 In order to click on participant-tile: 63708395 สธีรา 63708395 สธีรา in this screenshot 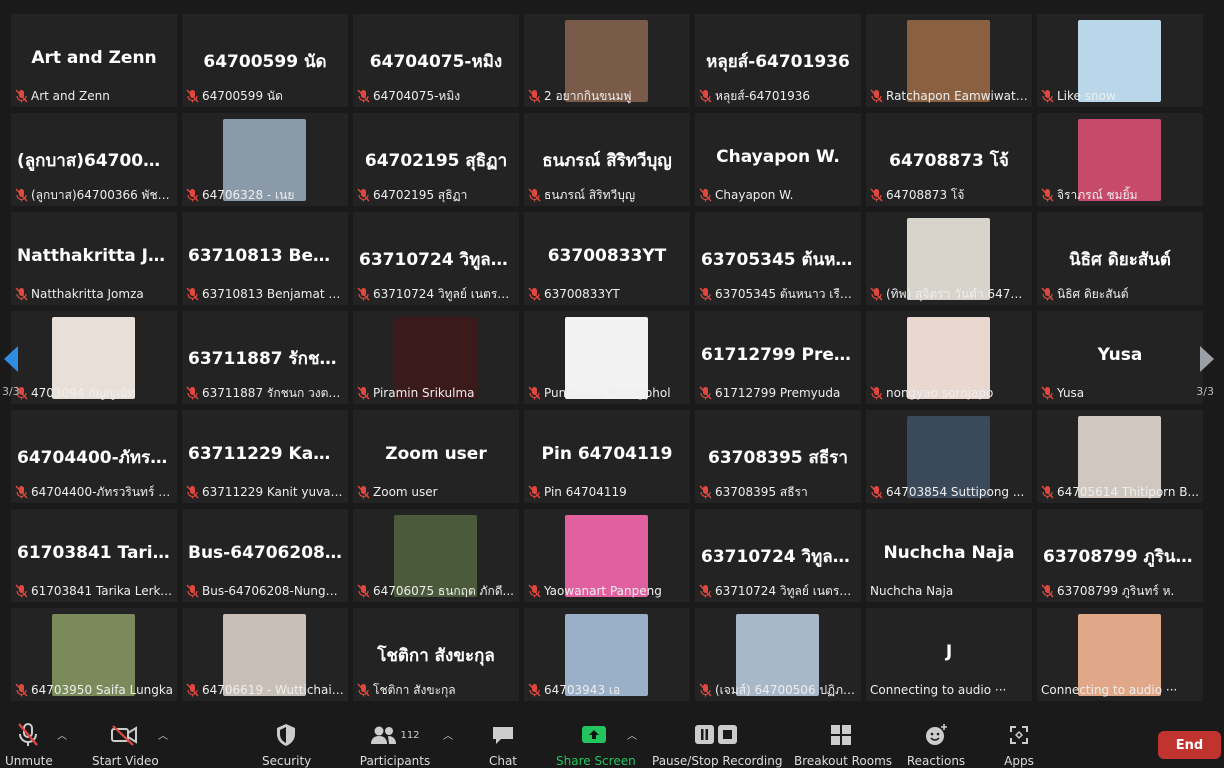, I will do `click(778, 456)`.